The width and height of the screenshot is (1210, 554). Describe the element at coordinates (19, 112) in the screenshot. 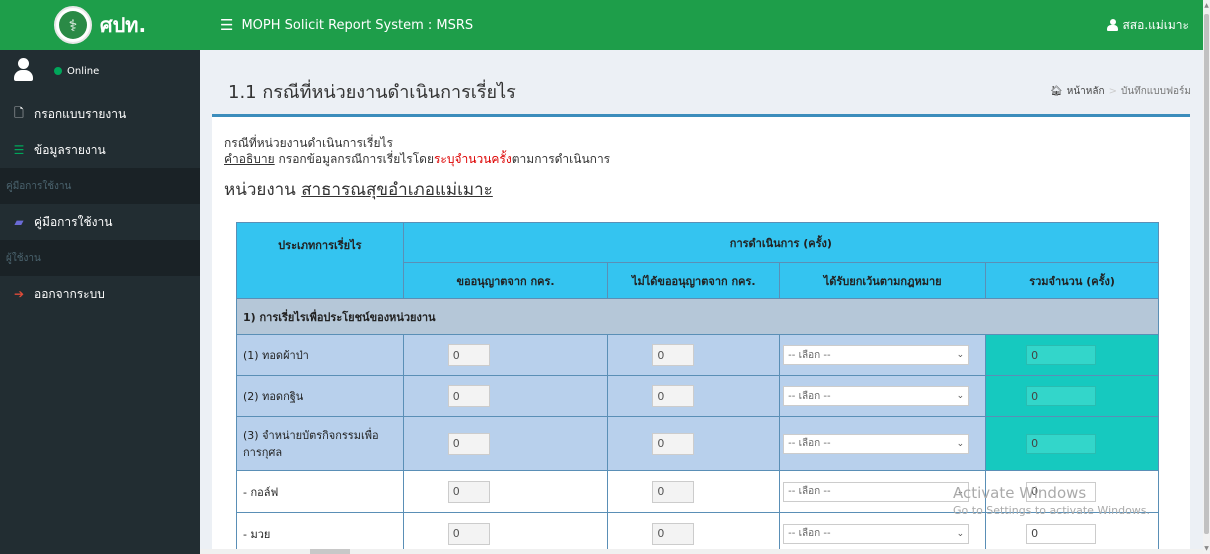

I see `file-icon: 🗋` at that location.